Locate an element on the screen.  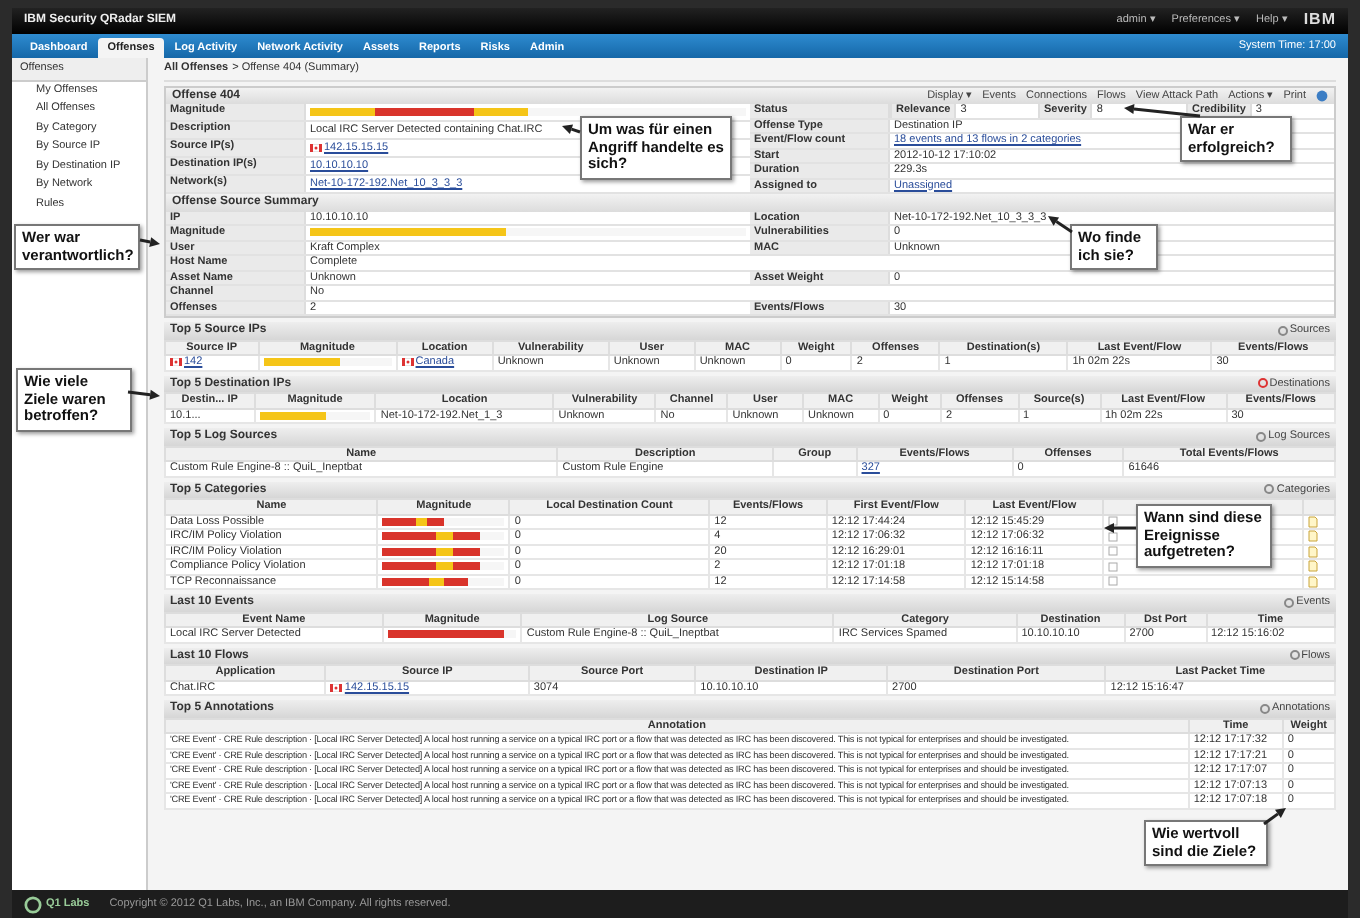
flag-icon is located at coordinates (316, 148).